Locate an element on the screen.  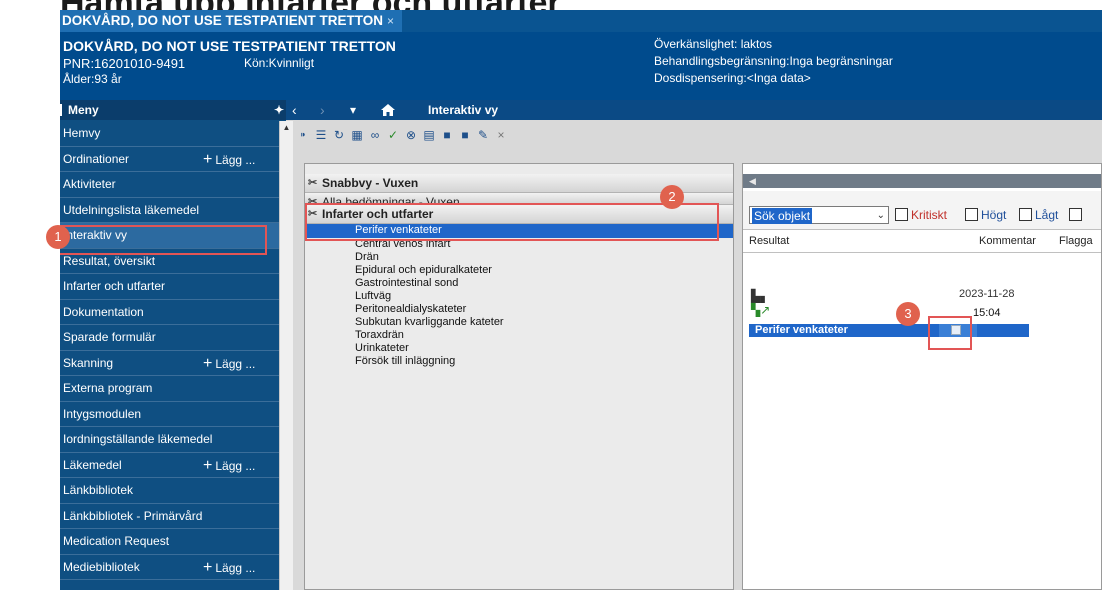
bar-chart-icon: ▙▖ is located at coordinates (760, 296).